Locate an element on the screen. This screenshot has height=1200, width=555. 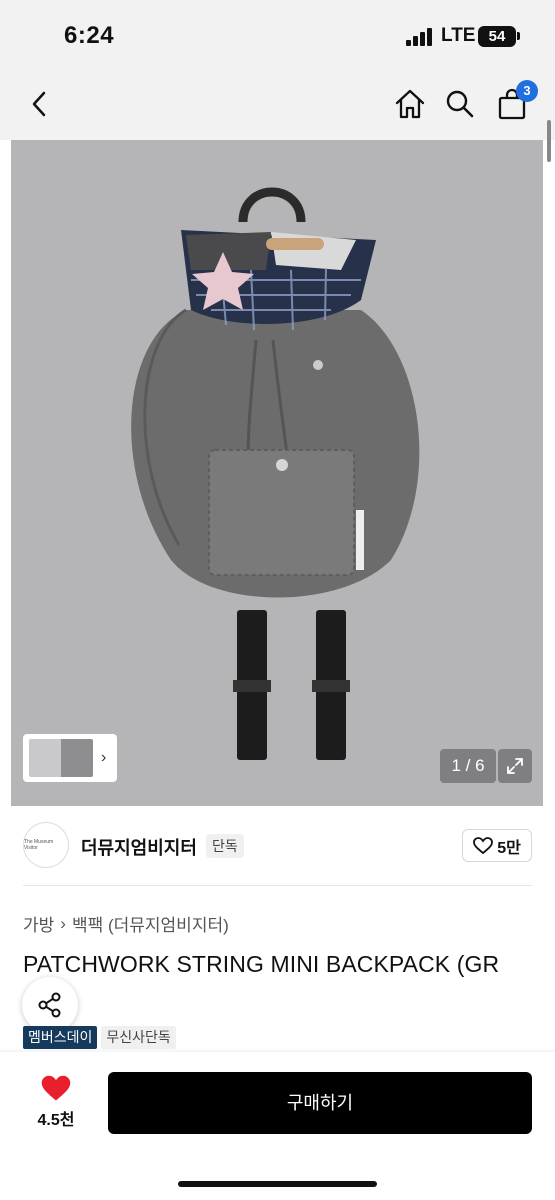
search-button is located at coordinates (460, 104).